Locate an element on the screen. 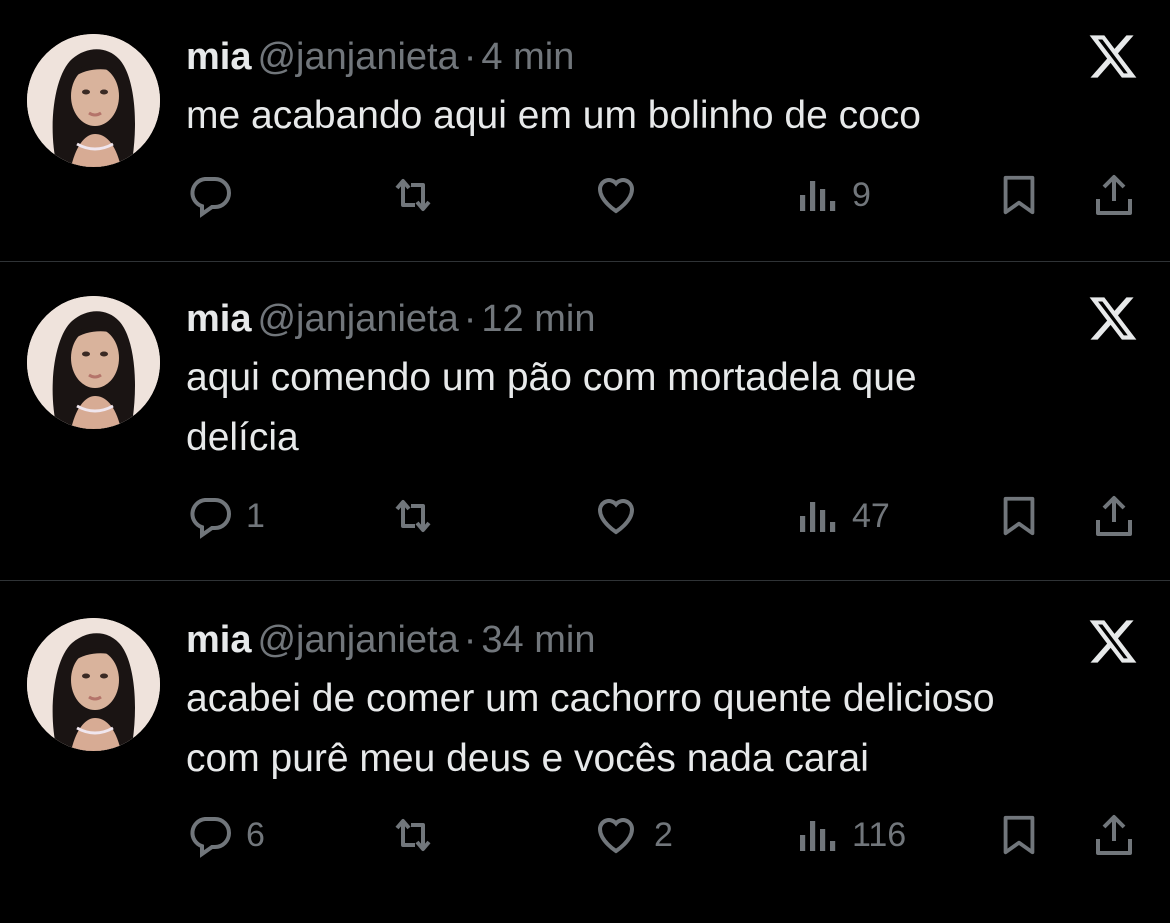  view-count: 47 is located at coordinates (871, 515).